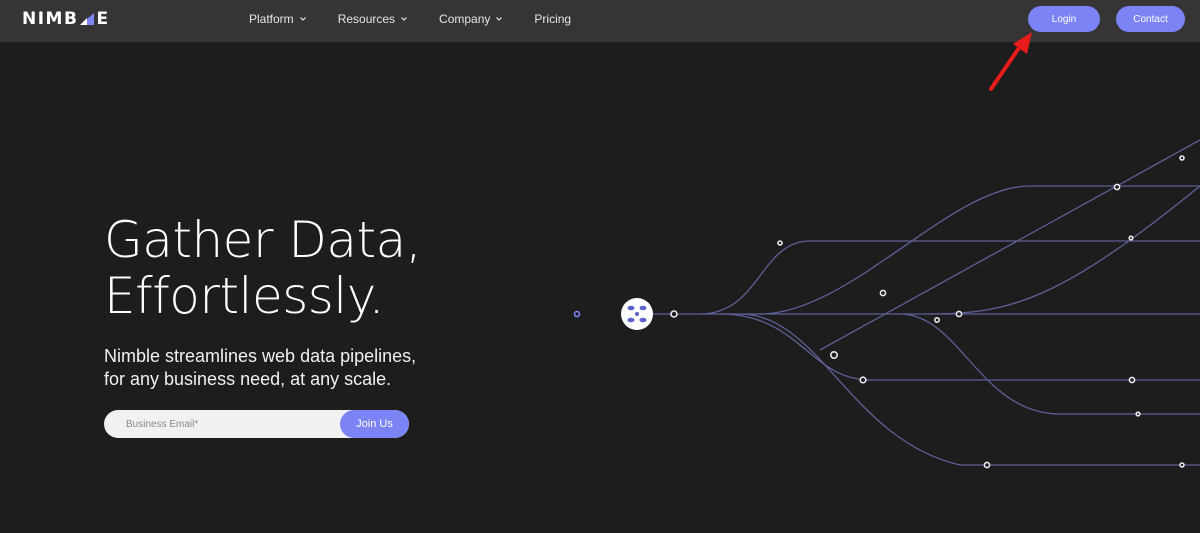  What do you see at coordinates (366, 19) in the screenshot?
I see `nav-item-label: Resources` at bounding box center [366, 19].